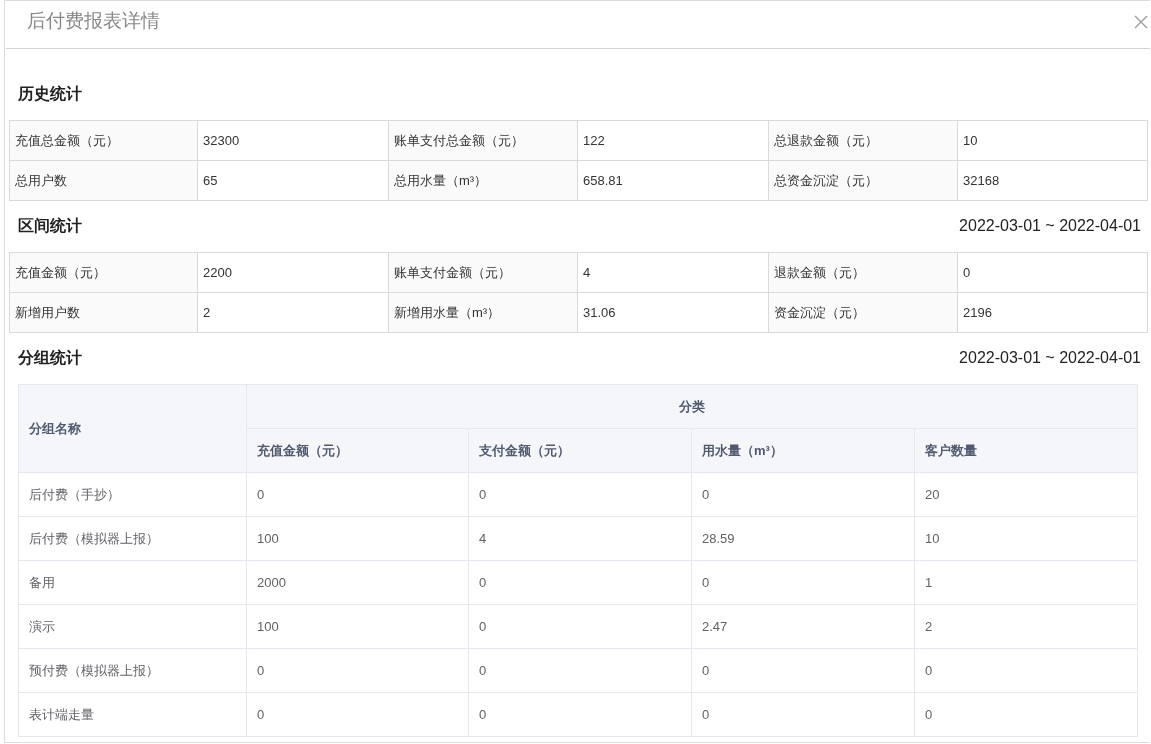 Image resolution: width=1151 pixels, height=744 pixels. I want to click on column-header: 用水量（m³）, so click(803, 450).